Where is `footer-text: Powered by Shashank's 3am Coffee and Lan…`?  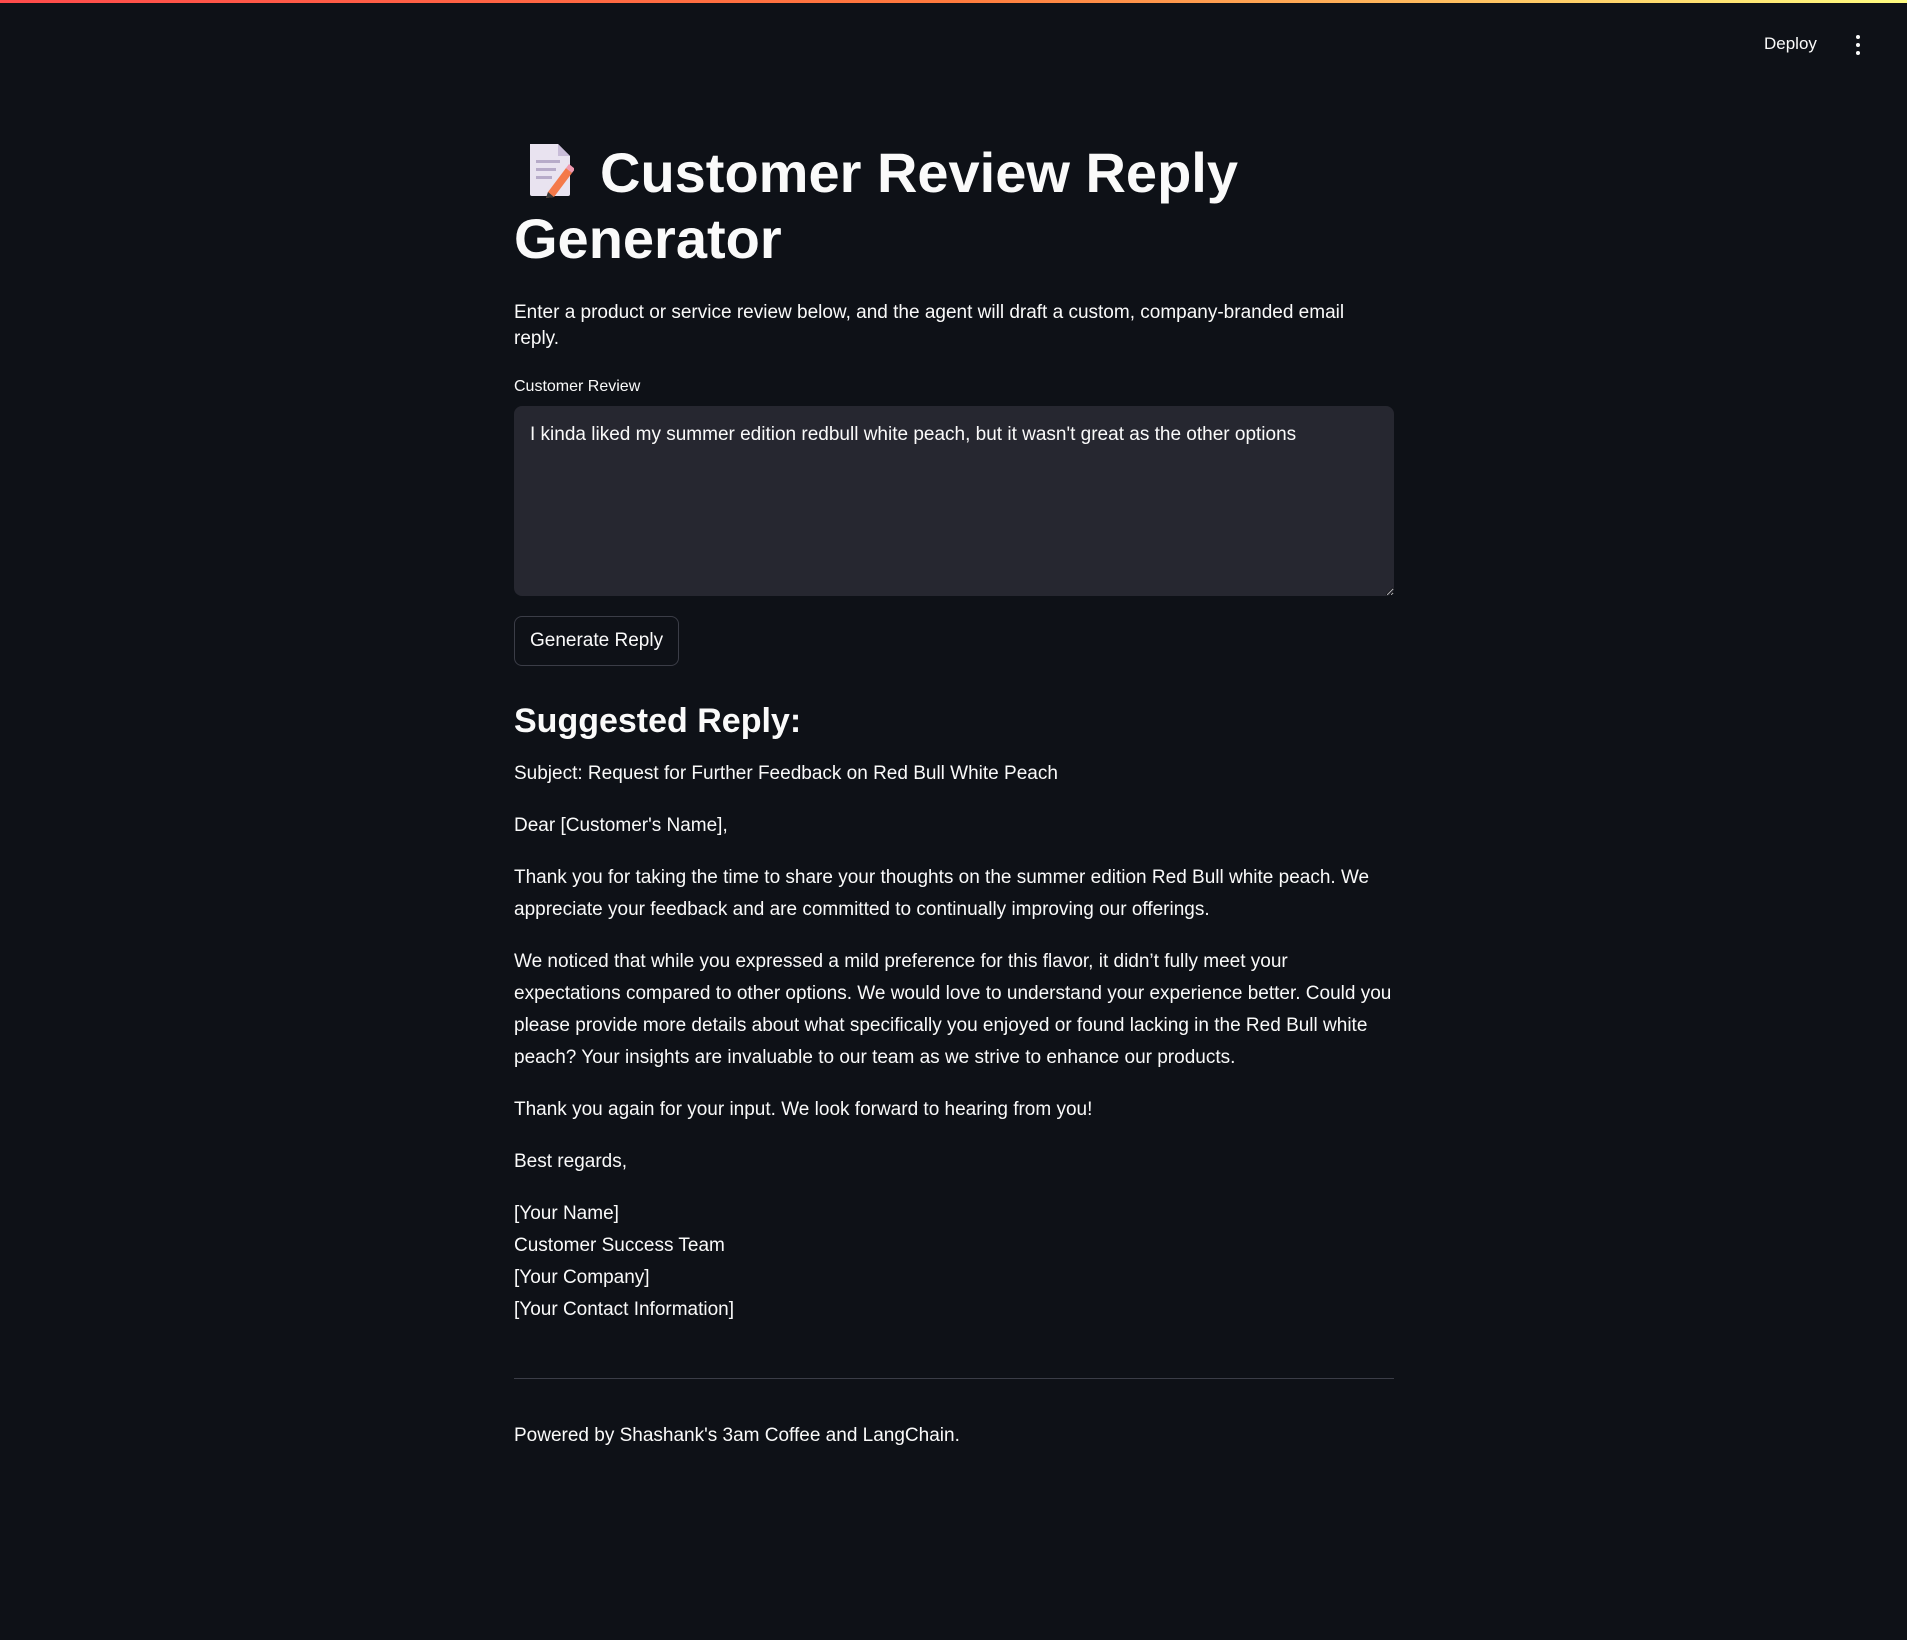 footer-text: Powered by Shashank's 3am Coffee and Lan… is located at coordinates (737, 1435).